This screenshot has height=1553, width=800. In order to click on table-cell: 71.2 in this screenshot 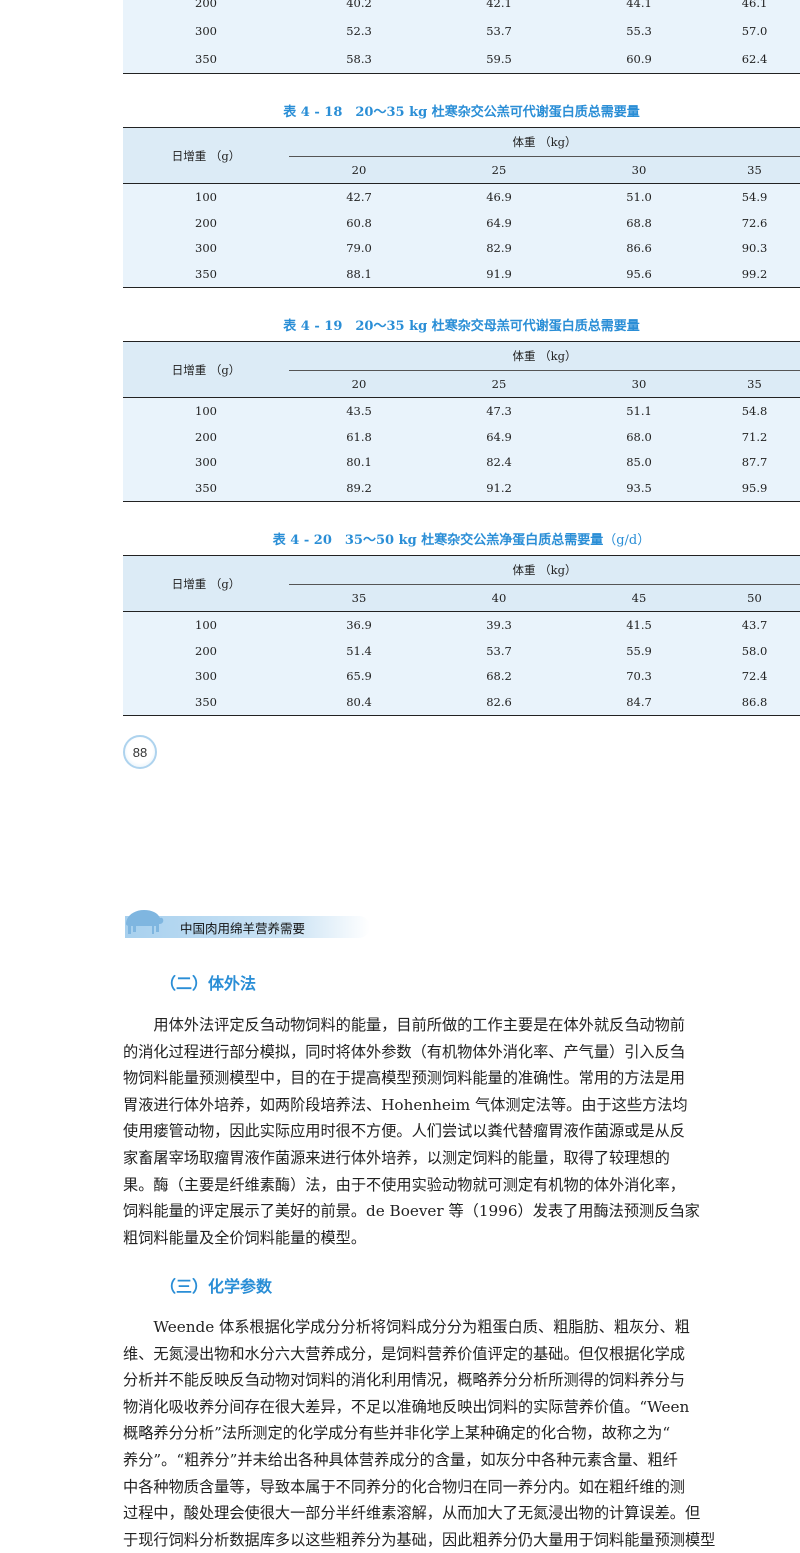, I will do `click(754, 436)`.